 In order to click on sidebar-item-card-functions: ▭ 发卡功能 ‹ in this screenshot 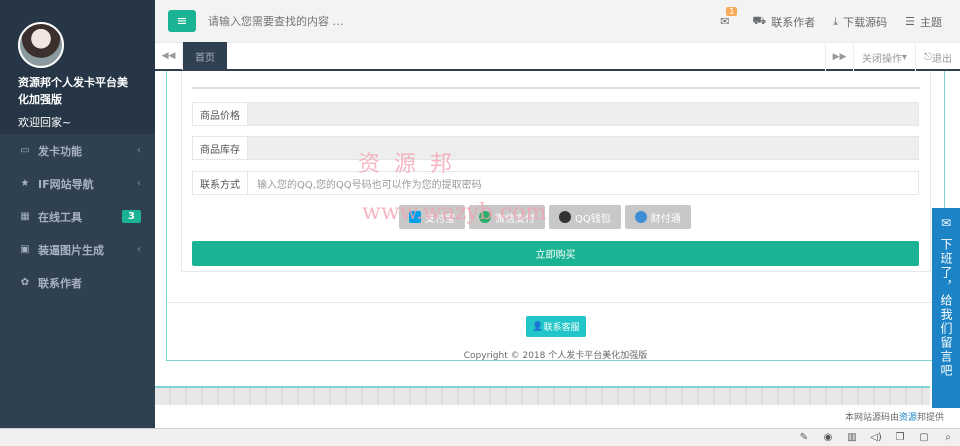, I will do `click(77, 150)`.